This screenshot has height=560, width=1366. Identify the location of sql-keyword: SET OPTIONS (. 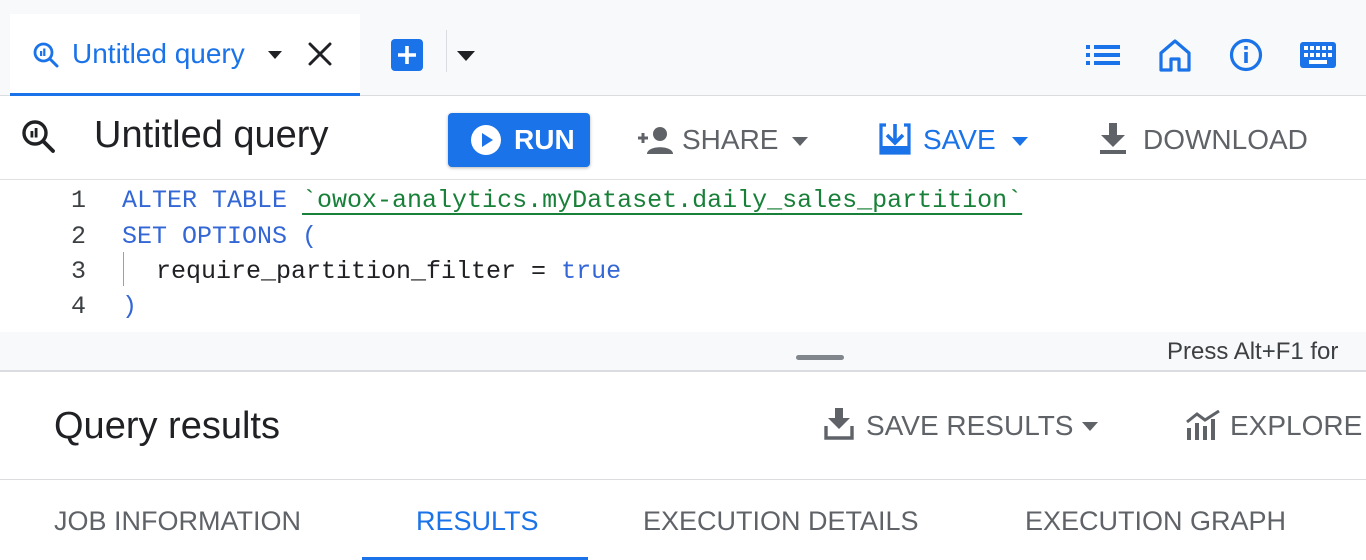
(220, 236).